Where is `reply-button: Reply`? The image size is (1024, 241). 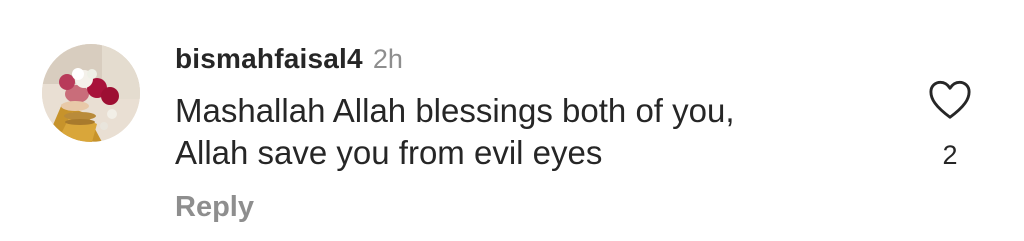 reply-button: Reply is located at coordinates (214, 207).